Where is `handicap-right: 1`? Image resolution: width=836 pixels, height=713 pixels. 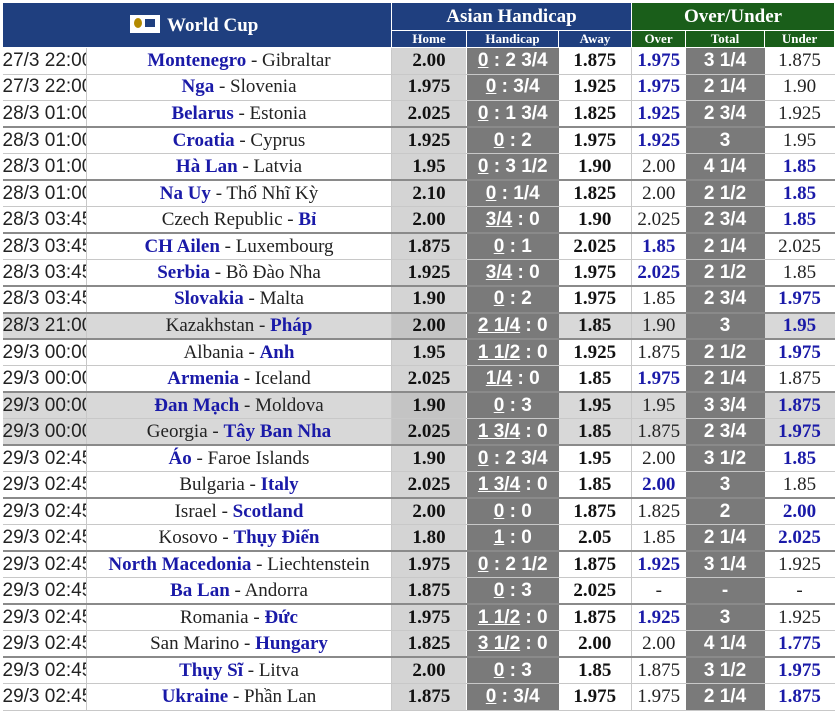 handicap-right: 1 is located at coordinates (526, 246).